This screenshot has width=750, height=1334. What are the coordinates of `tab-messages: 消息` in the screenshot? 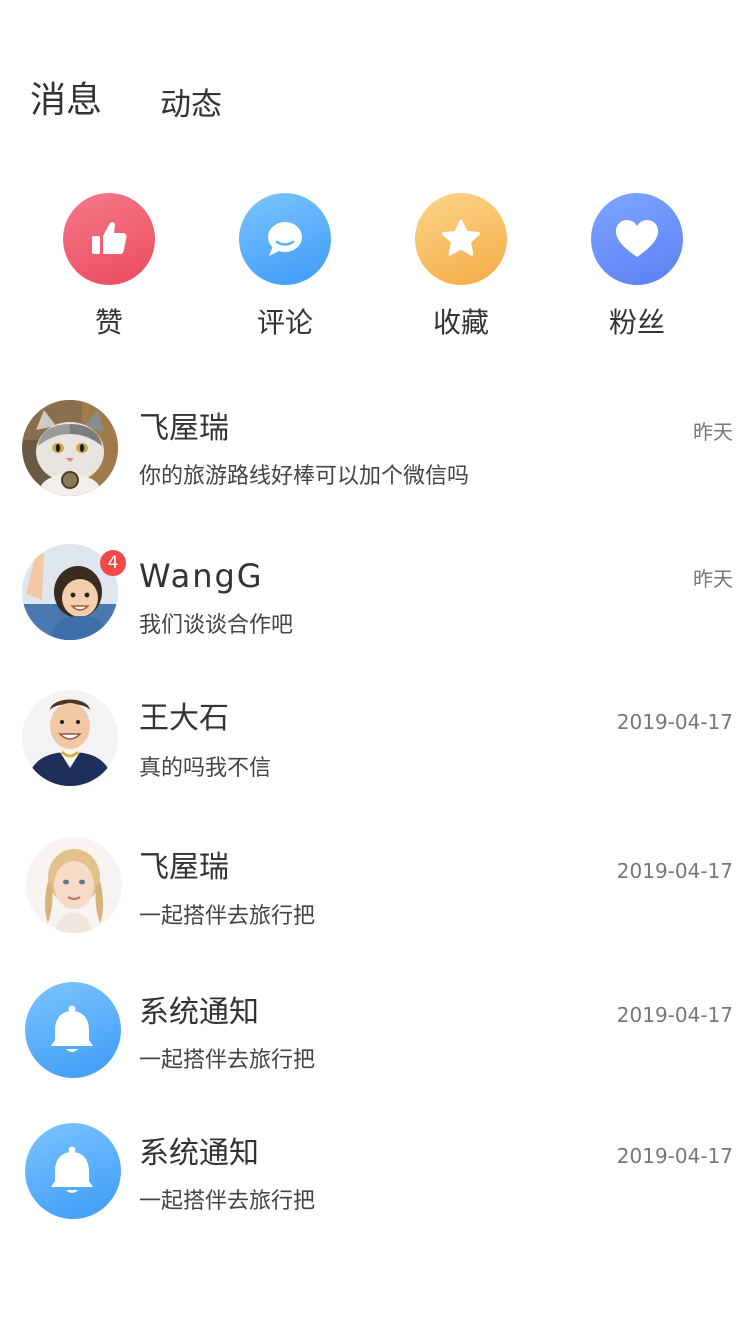 It's located at (66, 101).